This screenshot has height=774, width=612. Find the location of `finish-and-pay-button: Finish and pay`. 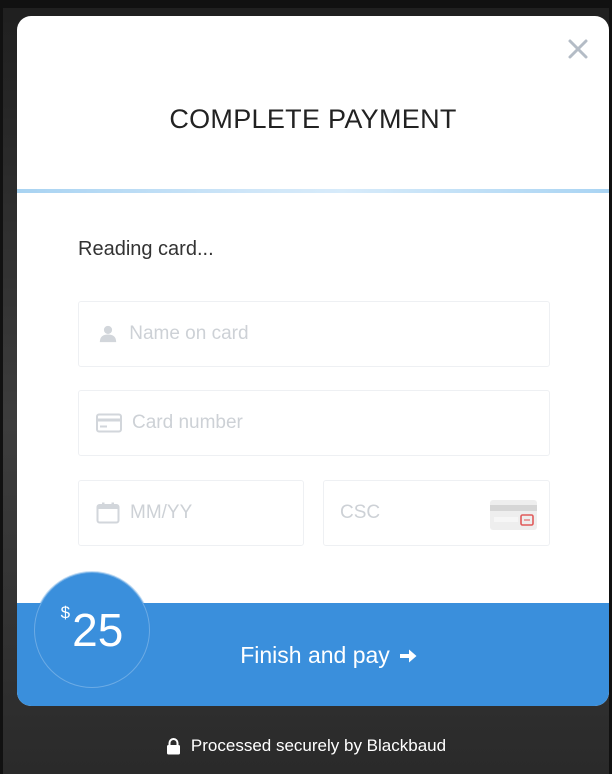

finish-and-pay-button: Finish and pay is located at coordinates (329, 655).